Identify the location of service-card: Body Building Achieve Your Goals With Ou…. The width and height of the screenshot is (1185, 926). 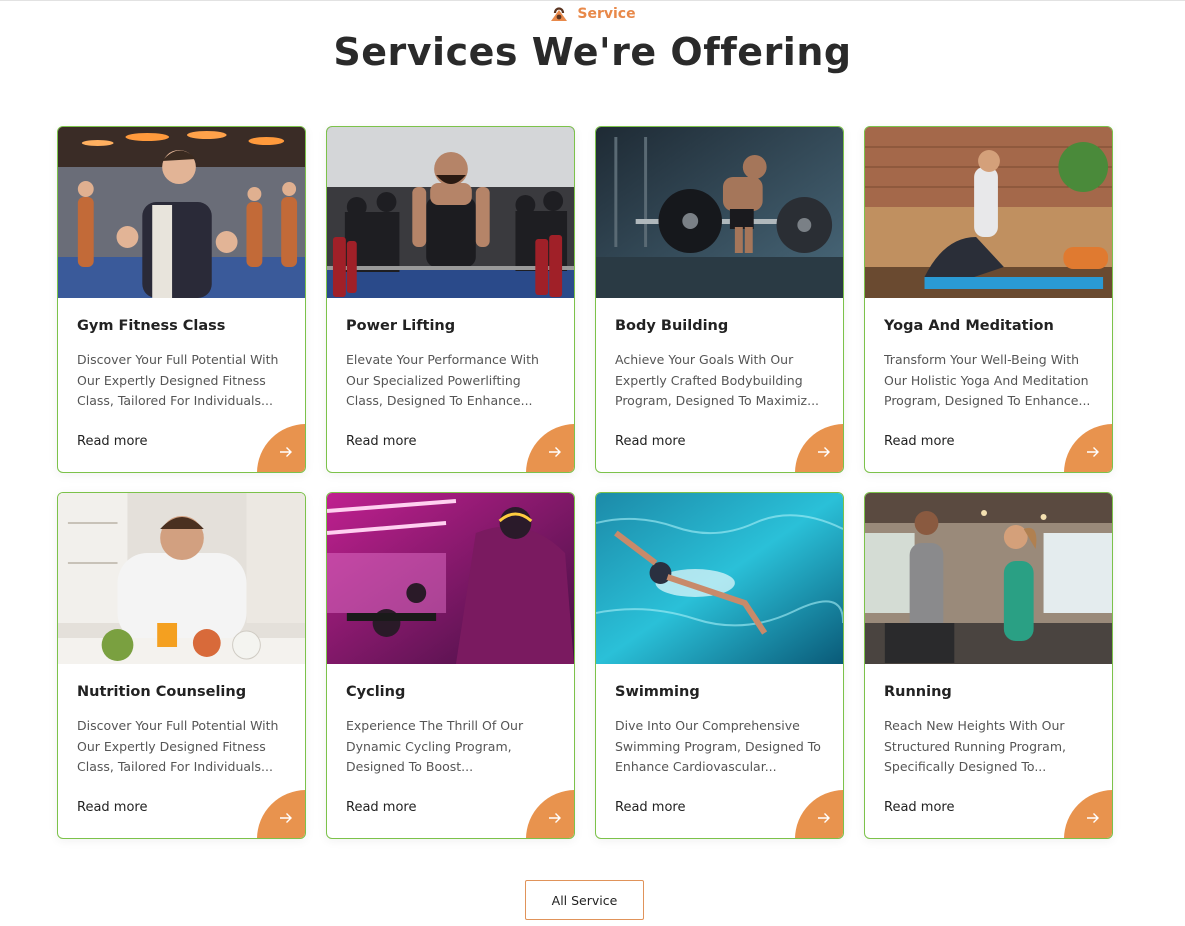
(719, 299).